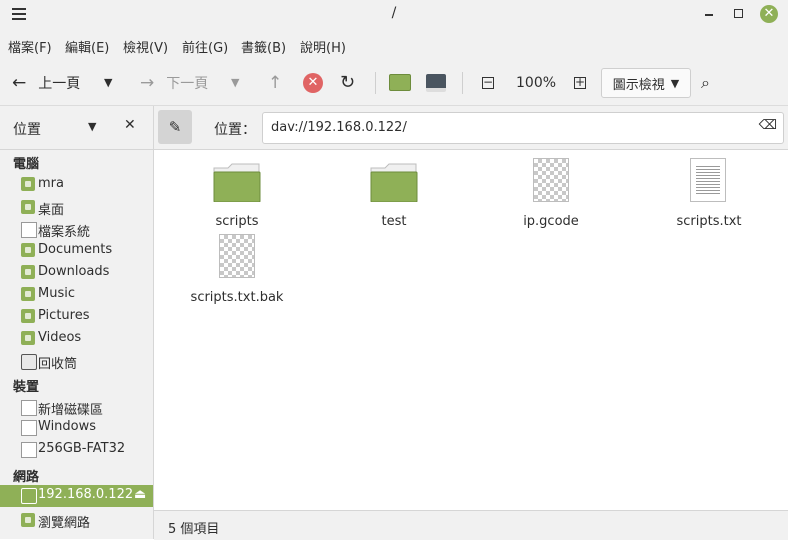 The image size is (788, 540). What do you see at coordinates (76, 208) in the screenshot?
I see `sidebar-item-desktop: 桌面` at bounding box center [76, 208].